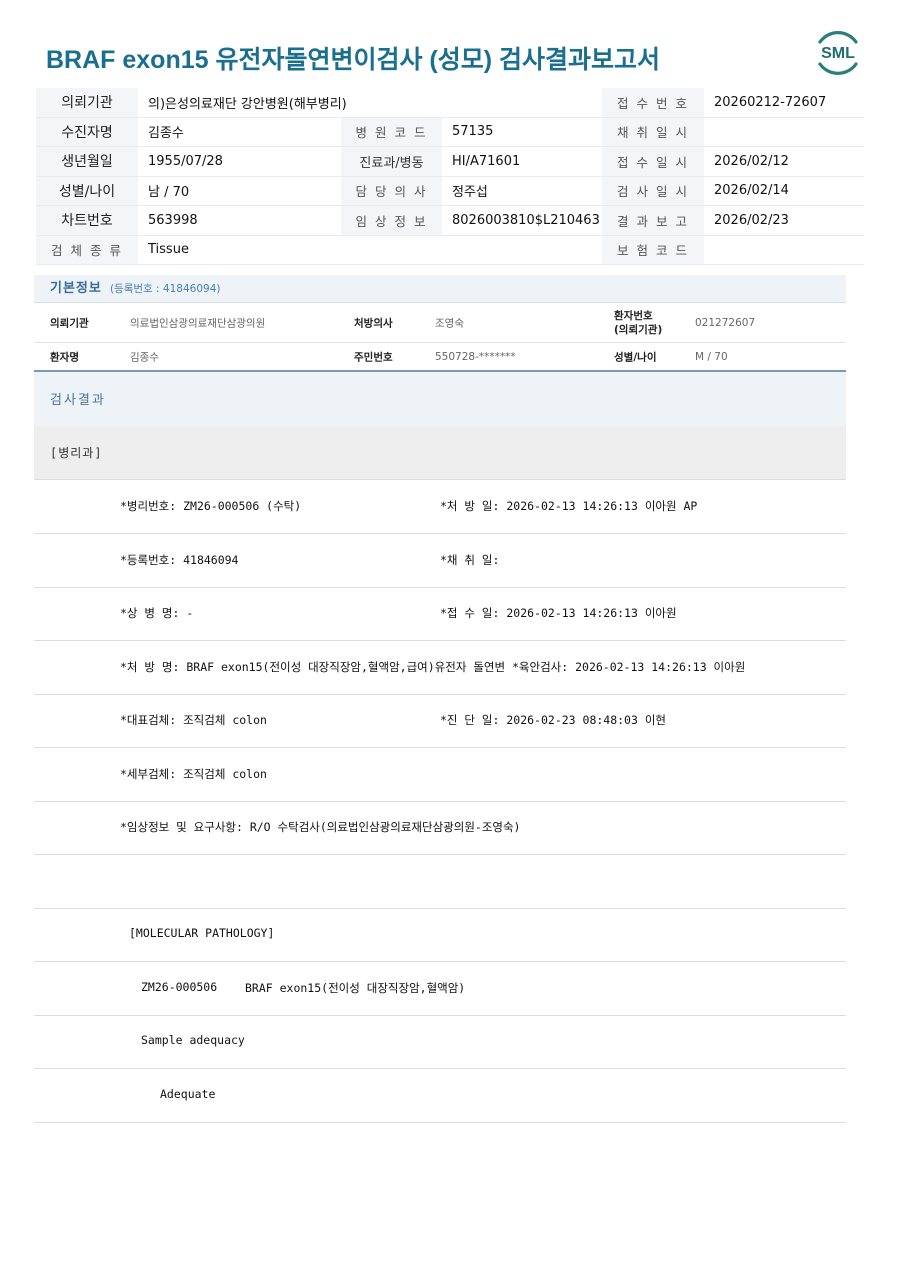 The height and width of the screenshot is (1271, 900). Describe the element at coordinates (239, 132) in the screenshot. I see `value-patient-name: 김종수` at that location.